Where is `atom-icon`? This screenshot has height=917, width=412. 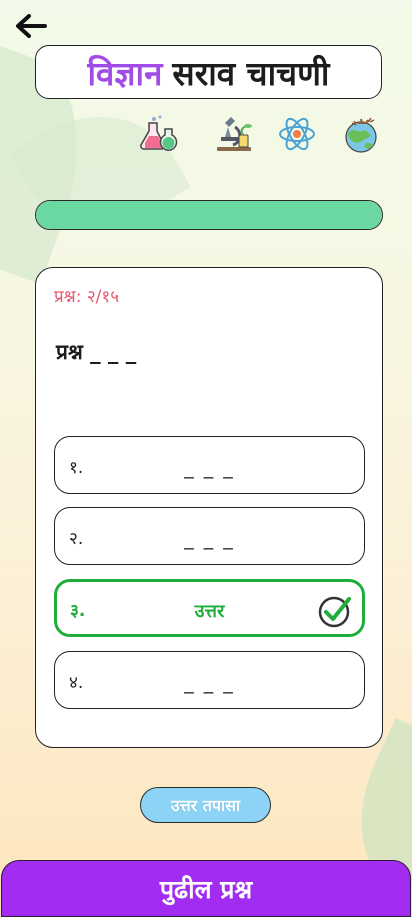 atom-icon is located at coordinates (297, 134).